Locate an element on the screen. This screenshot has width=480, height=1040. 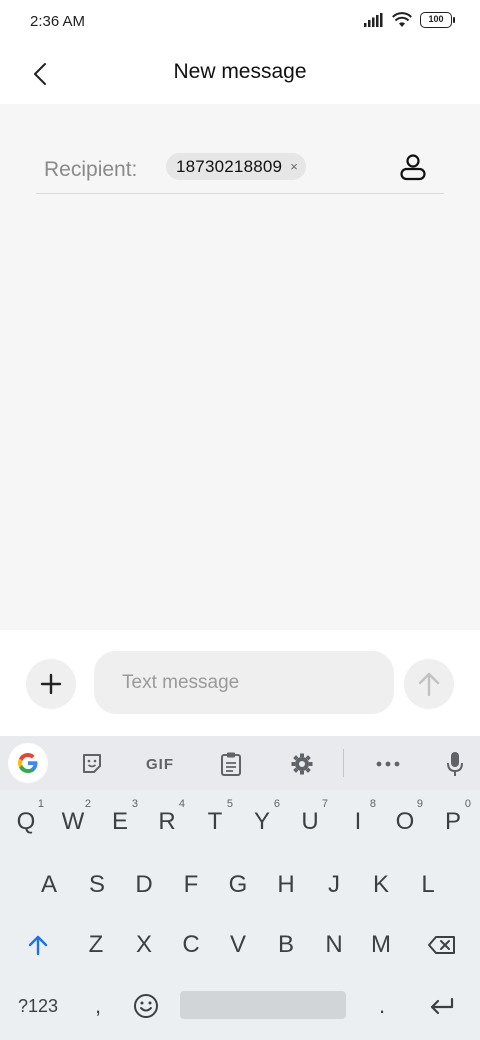
compose-bar is located at coordinates (240, 683).